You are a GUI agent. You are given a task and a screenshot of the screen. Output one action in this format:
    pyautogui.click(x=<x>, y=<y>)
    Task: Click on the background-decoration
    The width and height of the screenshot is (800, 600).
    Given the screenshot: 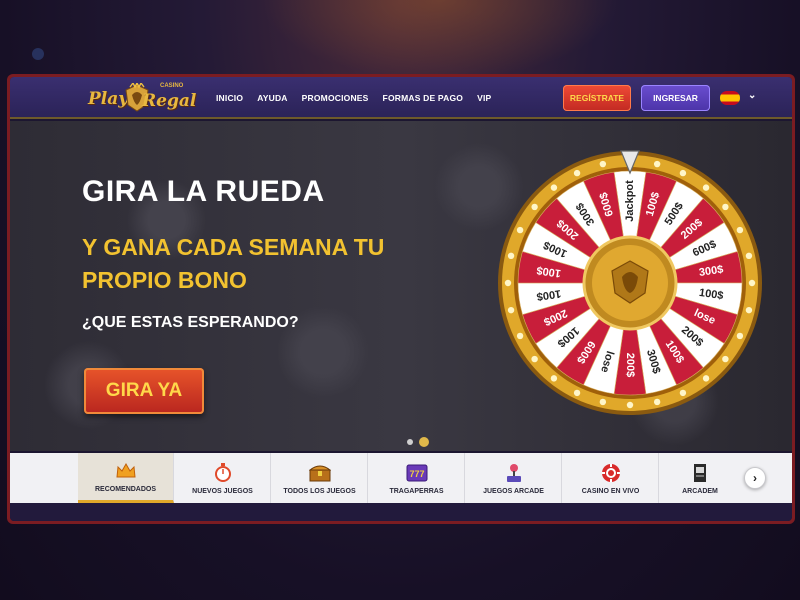 What is the action you would take?
    pyautogui.click(x=38, y=54)
    